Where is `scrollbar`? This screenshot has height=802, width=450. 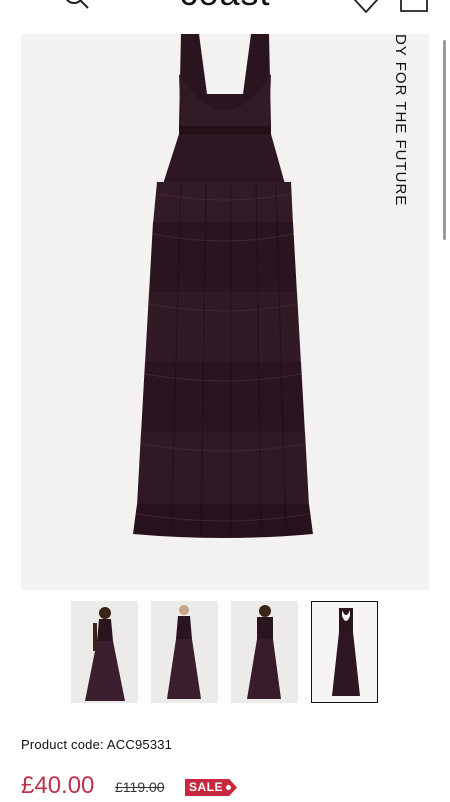
scrollbar is located at coordinates (444, 140).